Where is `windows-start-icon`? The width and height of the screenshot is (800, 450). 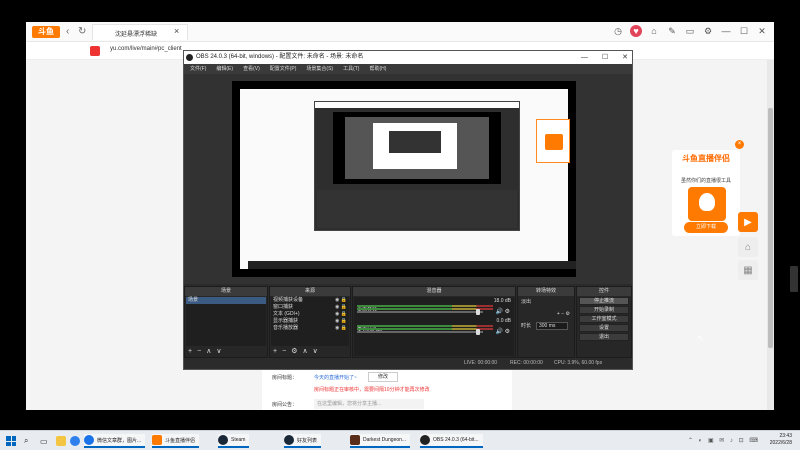
windows-start-icon is located at coordinates (11, 441).